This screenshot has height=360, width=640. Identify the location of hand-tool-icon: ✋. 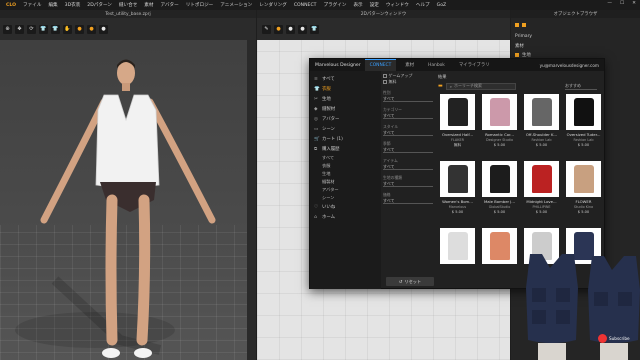
(67, 29).